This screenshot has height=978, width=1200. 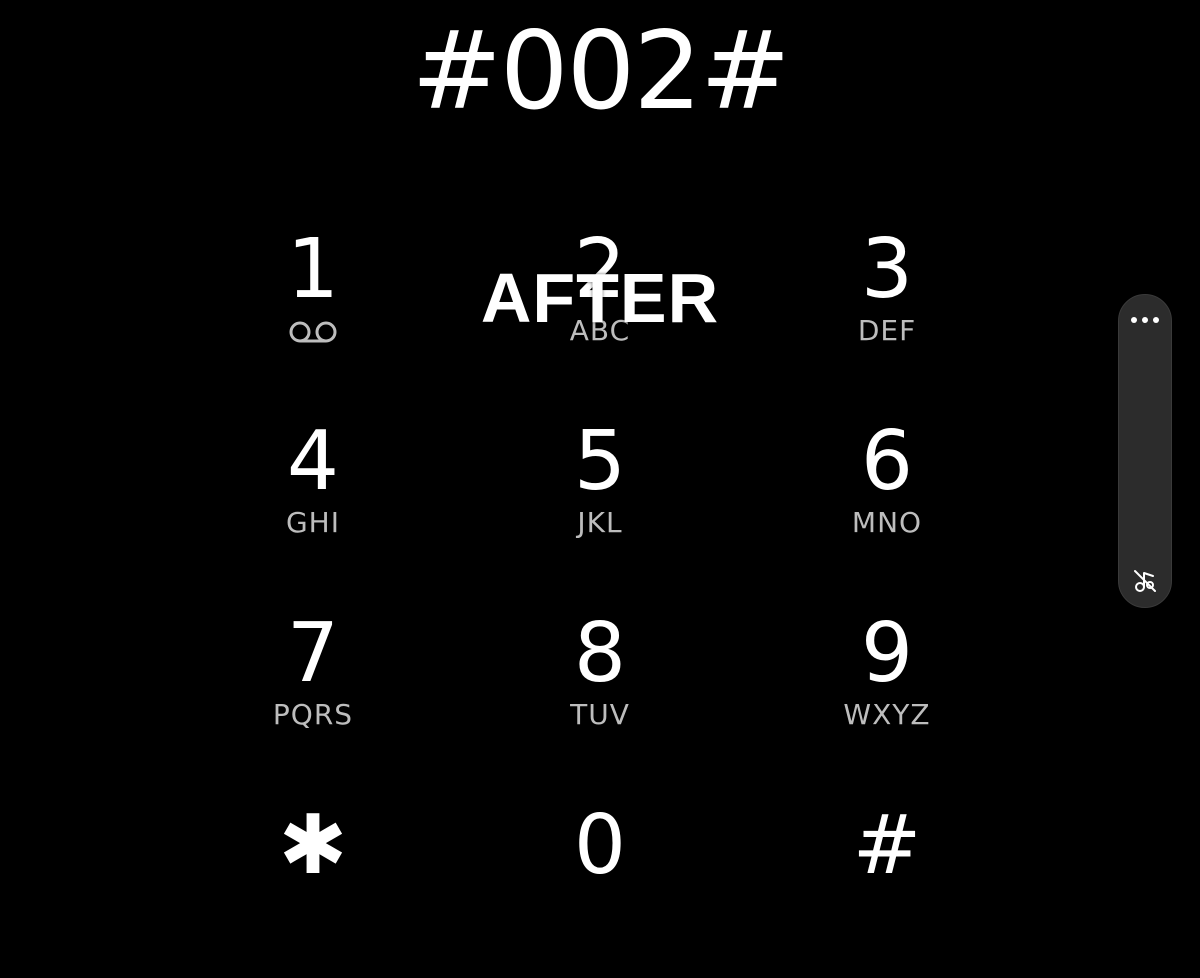 What do you see at coordinates (1145, 451) in the screenshot?
I see `floating-side-panel` at bounding box center [1145, 451].